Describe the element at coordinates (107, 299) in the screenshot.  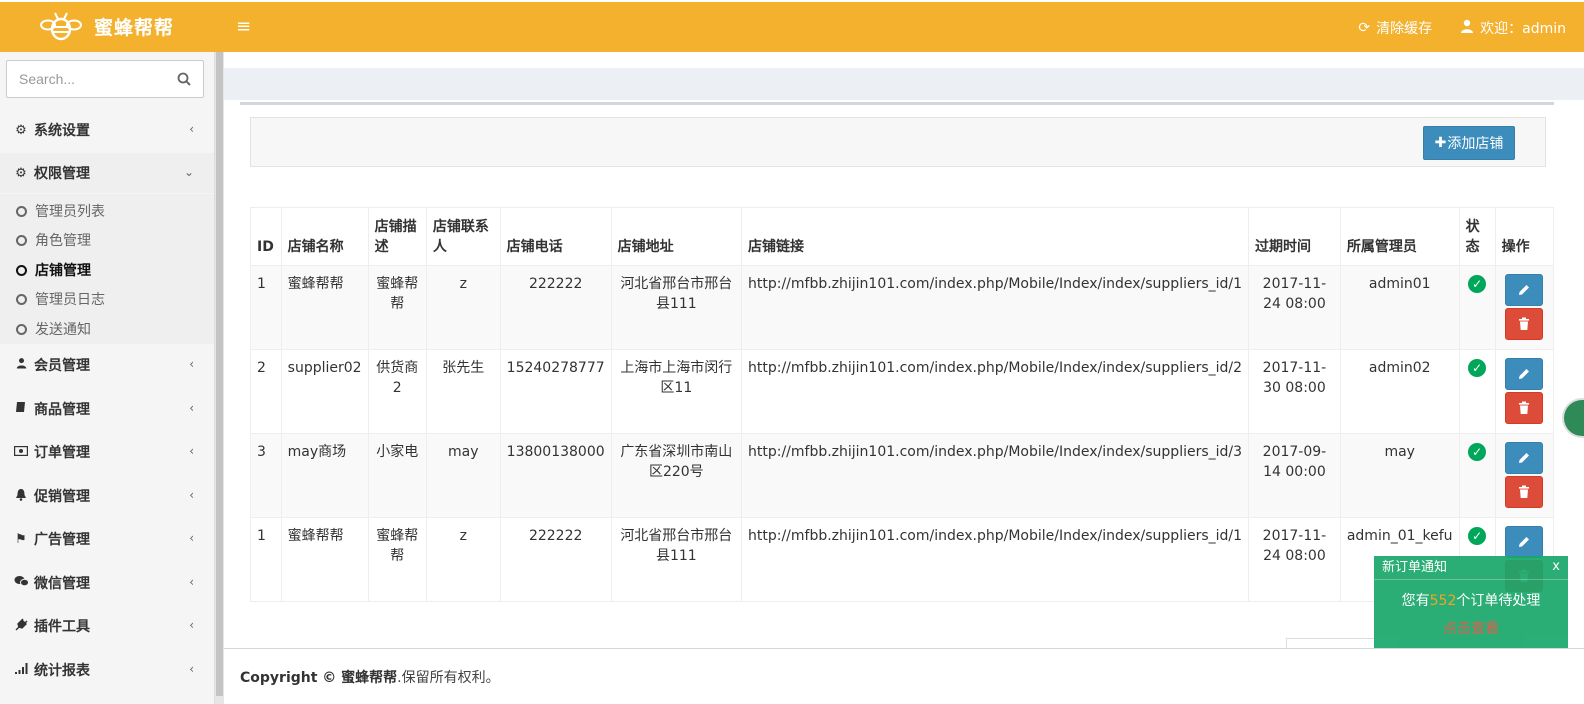
I see `submenu-item-admin-log: 管理员日志` at that location.